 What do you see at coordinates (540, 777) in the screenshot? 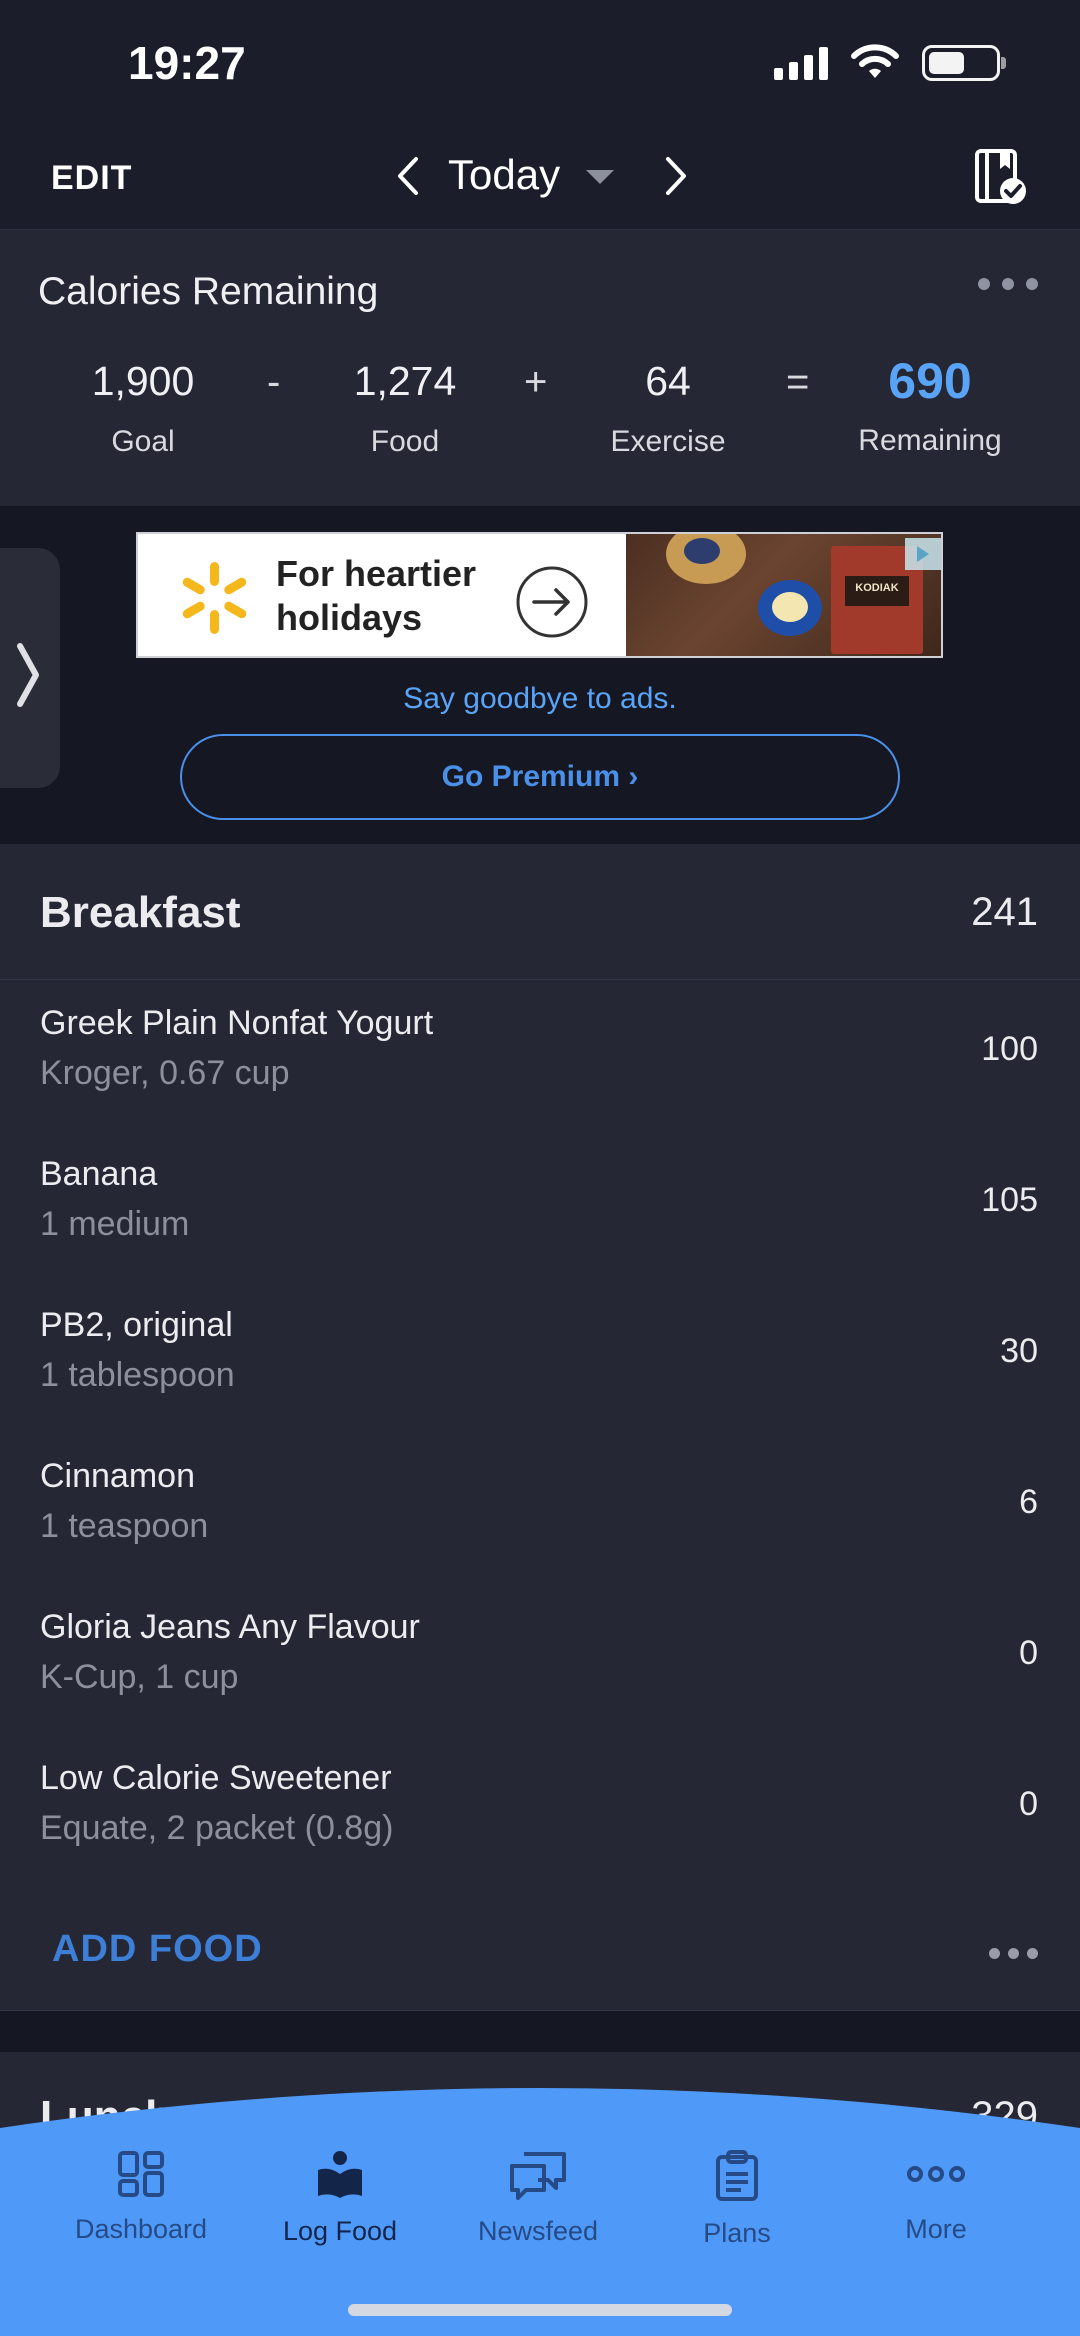
I see `go-premium-button: Go Premium ›` at bounding box center [540, 777].